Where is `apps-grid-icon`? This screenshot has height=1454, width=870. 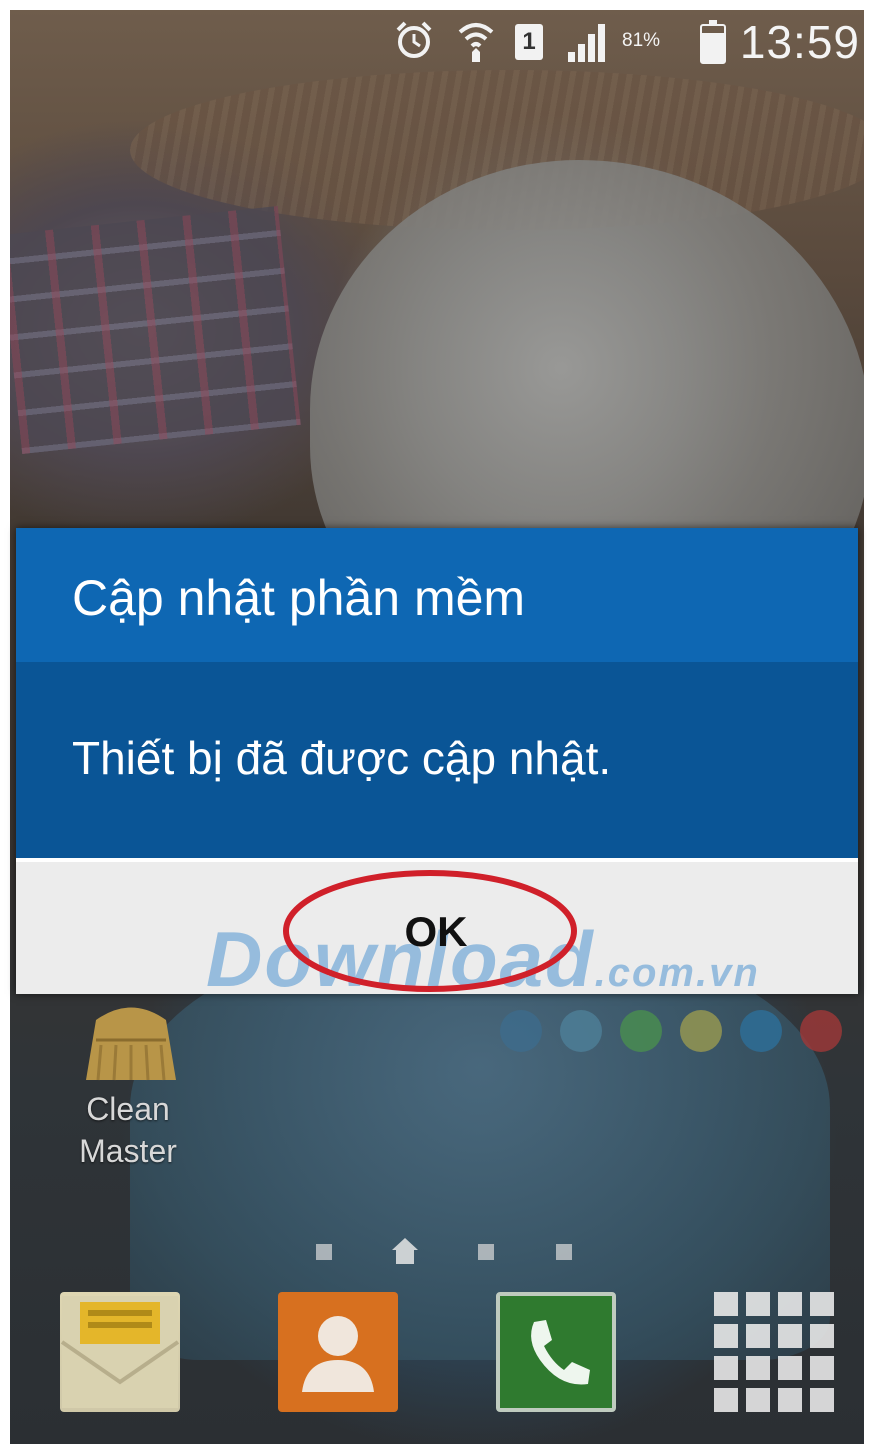 apps-grid-icon is located at coordinates (774, 1352).